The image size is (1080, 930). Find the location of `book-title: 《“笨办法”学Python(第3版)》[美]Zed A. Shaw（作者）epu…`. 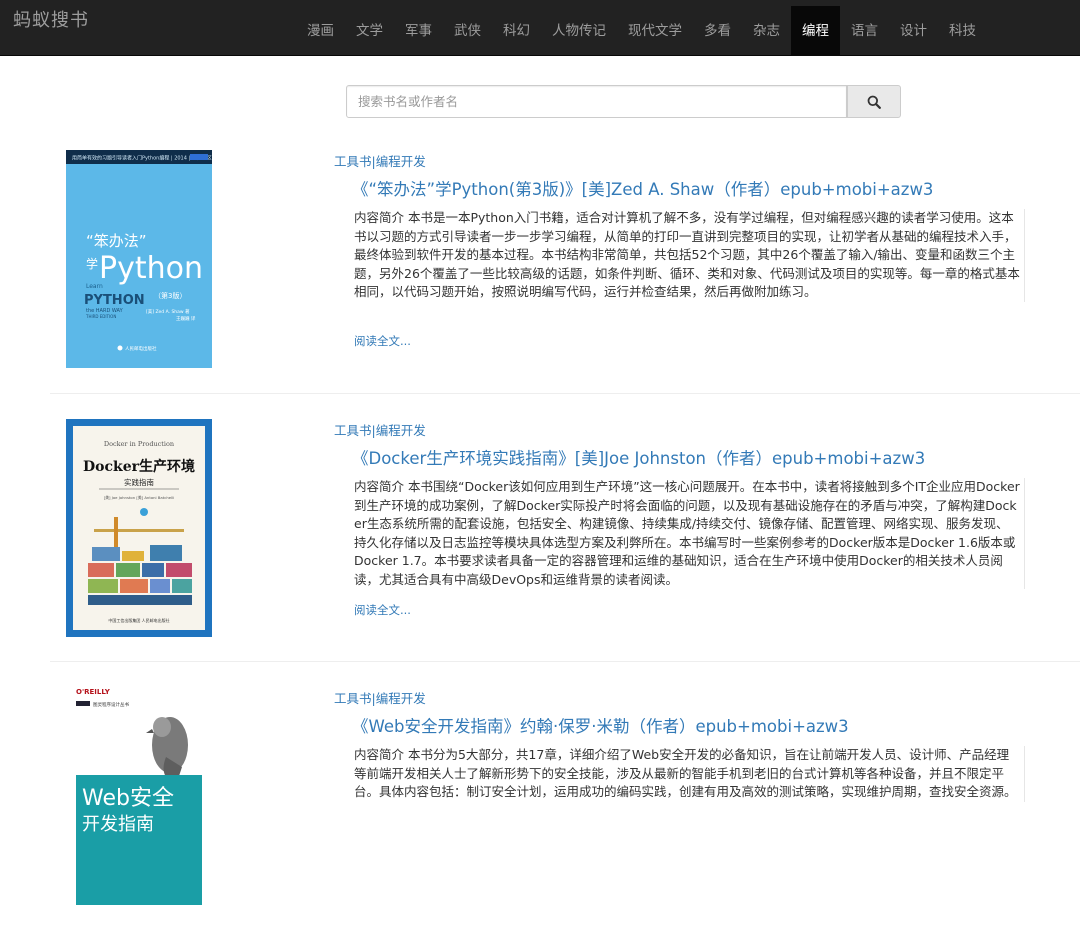

book-title: 《“笨办法”学Python(第3版)》[美]Zed A. Shaw（作者）epu… is located at coordinates (642, 188).